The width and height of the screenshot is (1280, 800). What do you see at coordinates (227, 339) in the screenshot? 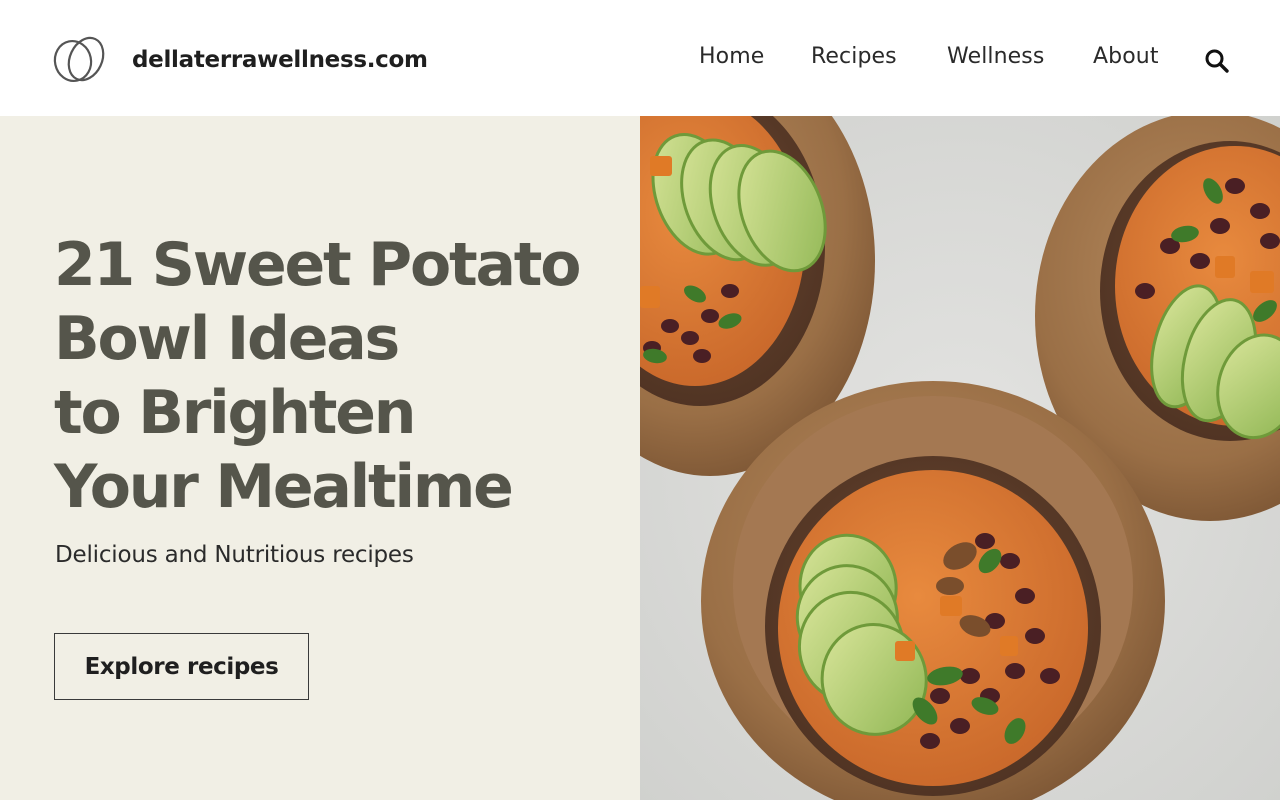
I see `hero-title-line: Bowl Ideas` at bounding box center [227, 339].